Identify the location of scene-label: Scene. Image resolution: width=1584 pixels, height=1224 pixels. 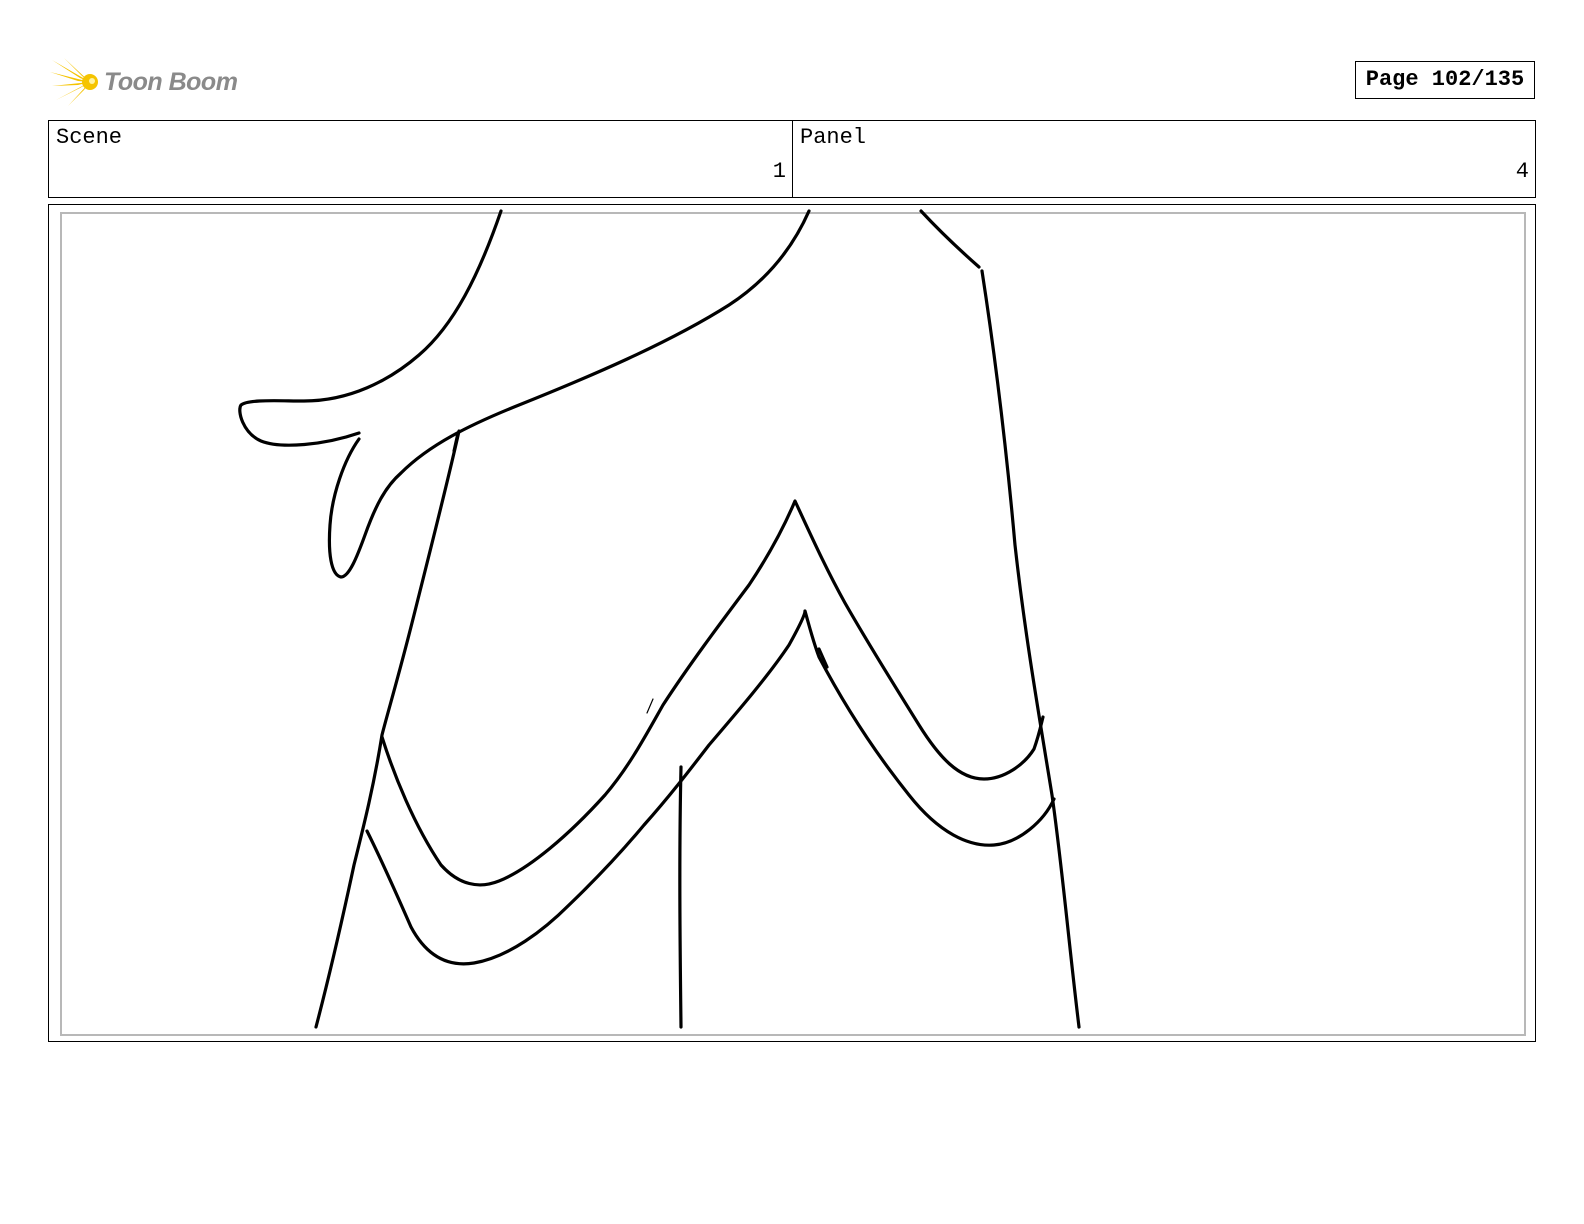
(89, 137).